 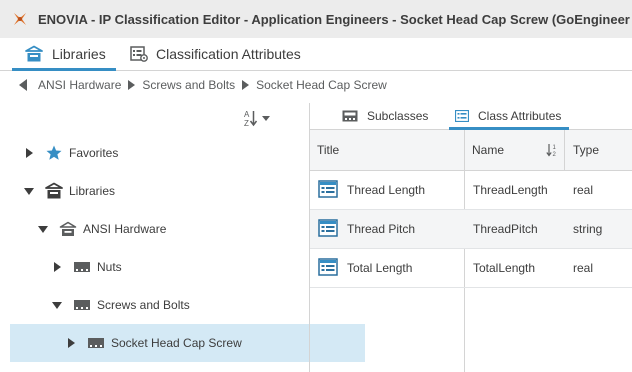 I want to click on tree-node-ansi-hardware: ANSI Hardware, so click(x=173, y=229).